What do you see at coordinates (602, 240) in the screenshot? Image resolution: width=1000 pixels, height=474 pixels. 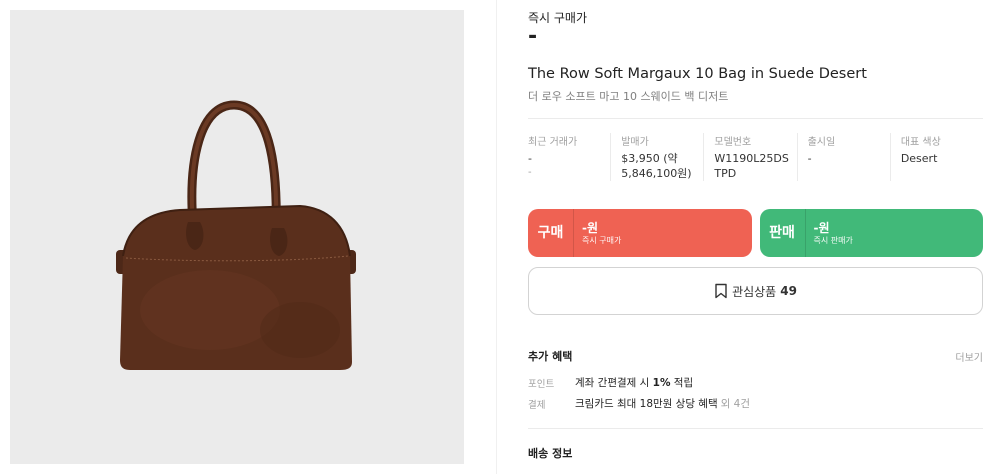 I see `buy-button-sub: 즉시 구매가` at bounding box center [602, 240].